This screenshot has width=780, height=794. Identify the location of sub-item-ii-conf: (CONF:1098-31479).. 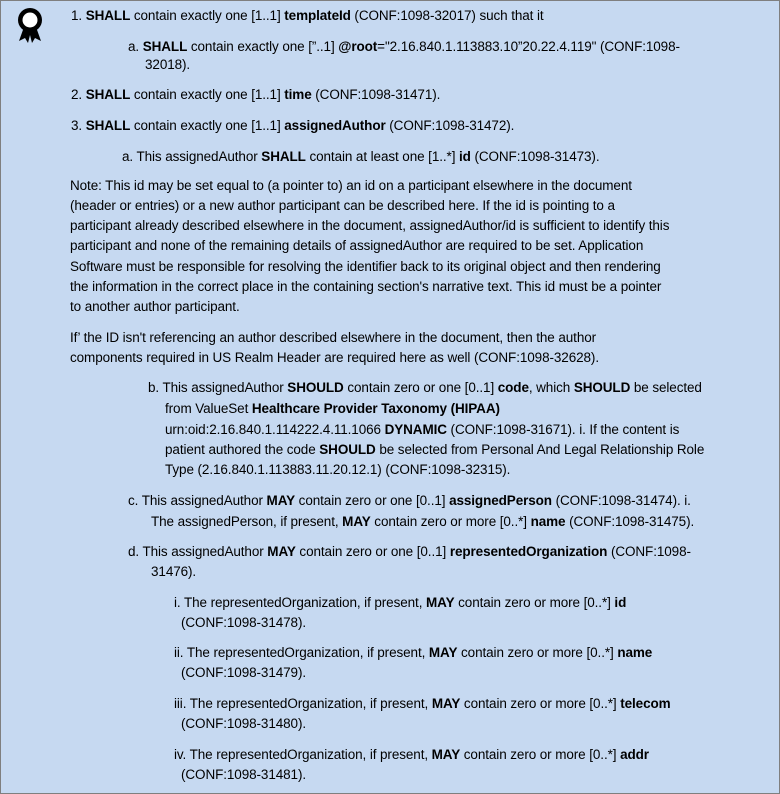
(244, 672).